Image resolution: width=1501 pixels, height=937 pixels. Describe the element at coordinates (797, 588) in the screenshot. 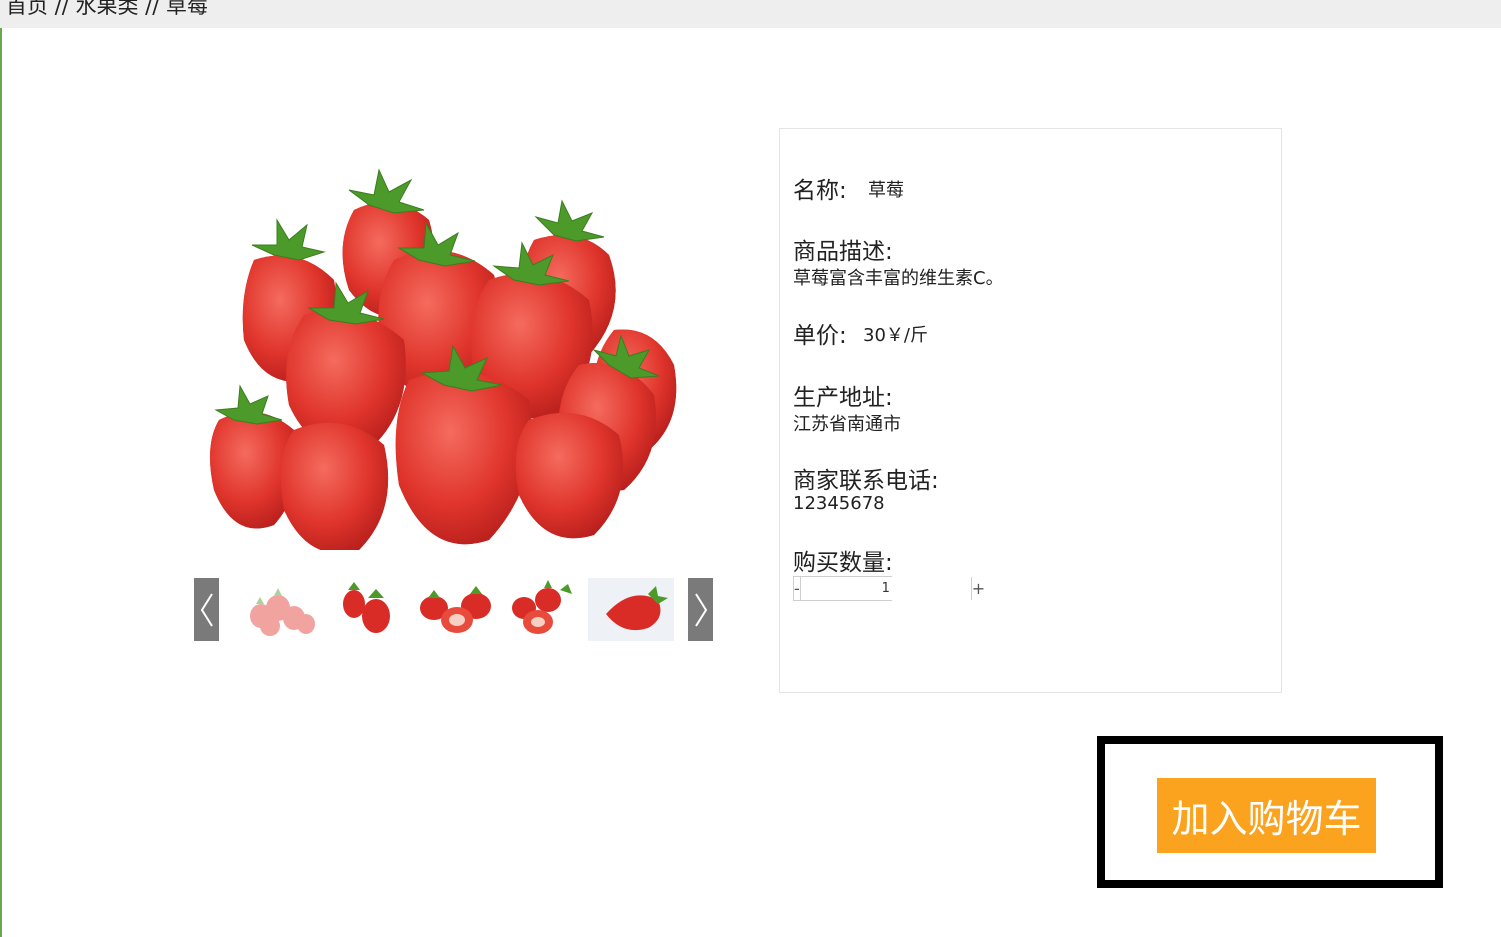

I see `quantity-decrease-button: -` at that location.